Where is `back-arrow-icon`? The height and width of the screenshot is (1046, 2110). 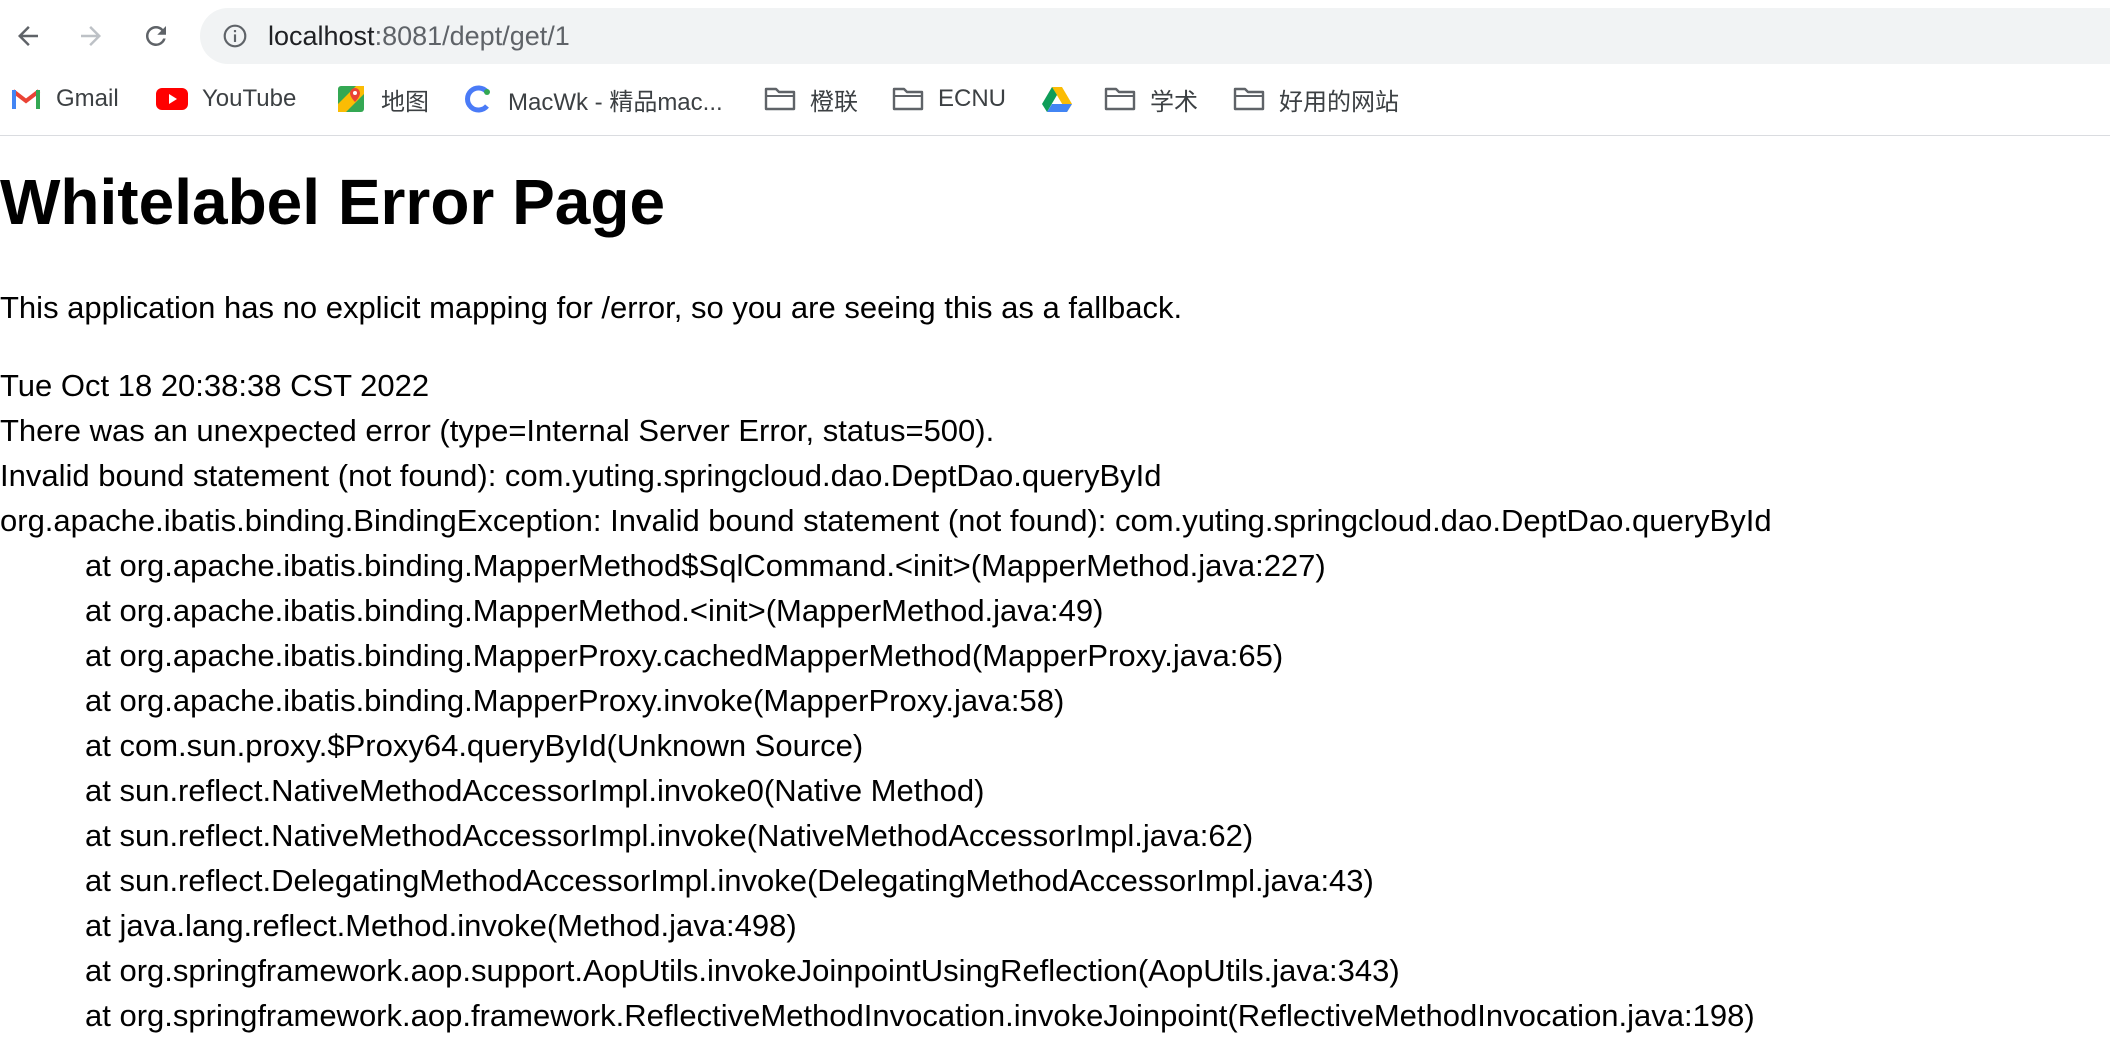
back-arrow-icon is located at coordinates (28, 36).